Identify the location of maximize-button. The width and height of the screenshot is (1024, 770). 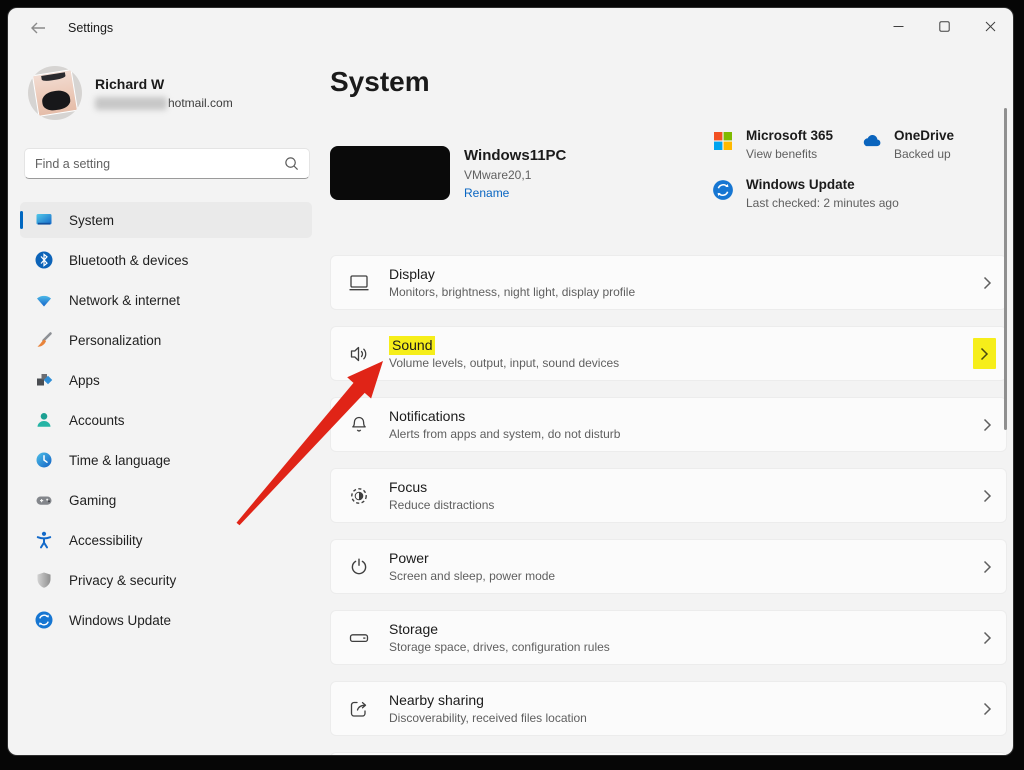
(944, 26).